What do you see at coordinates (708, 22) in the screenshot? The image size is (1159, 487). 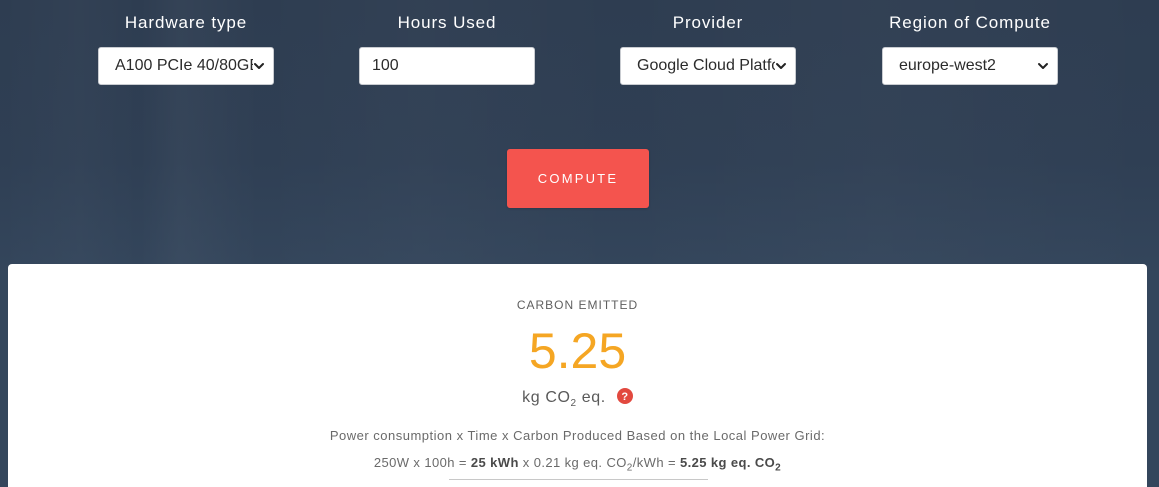 I see `provider-label: Provider` at bounding box center [708, 22].